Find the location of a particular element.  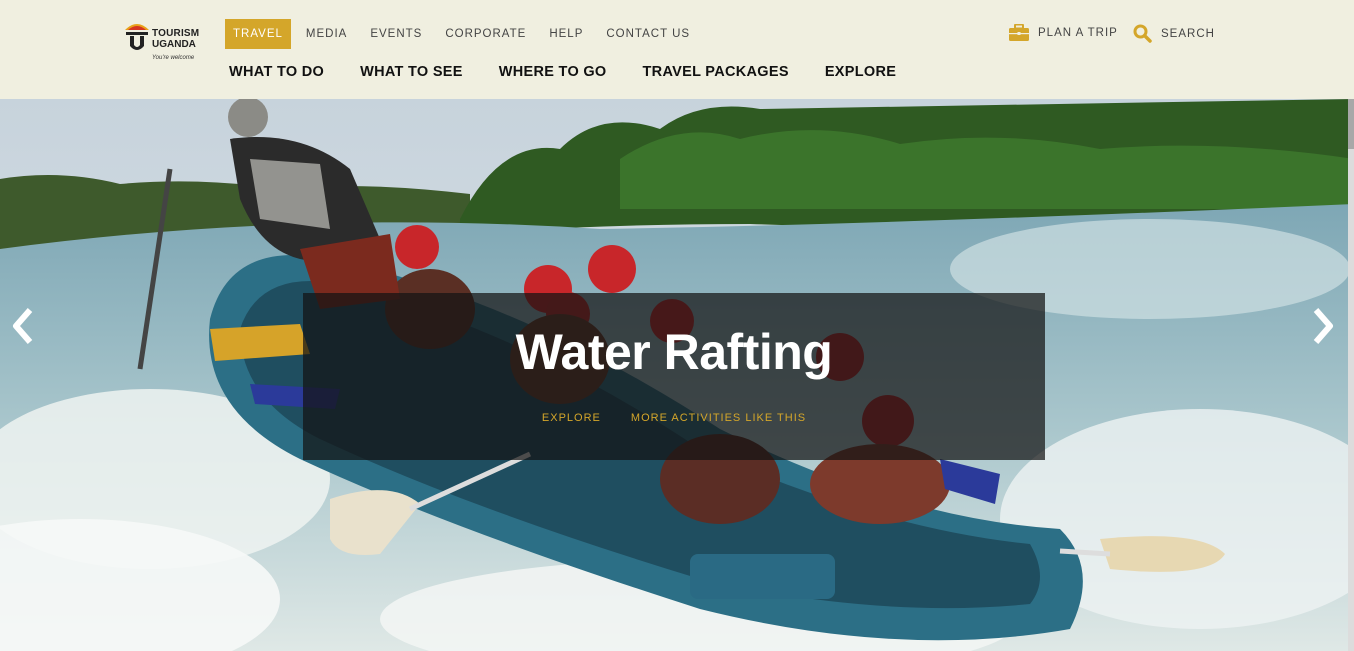

slider-next-button is located at coordinates (1323, 326).